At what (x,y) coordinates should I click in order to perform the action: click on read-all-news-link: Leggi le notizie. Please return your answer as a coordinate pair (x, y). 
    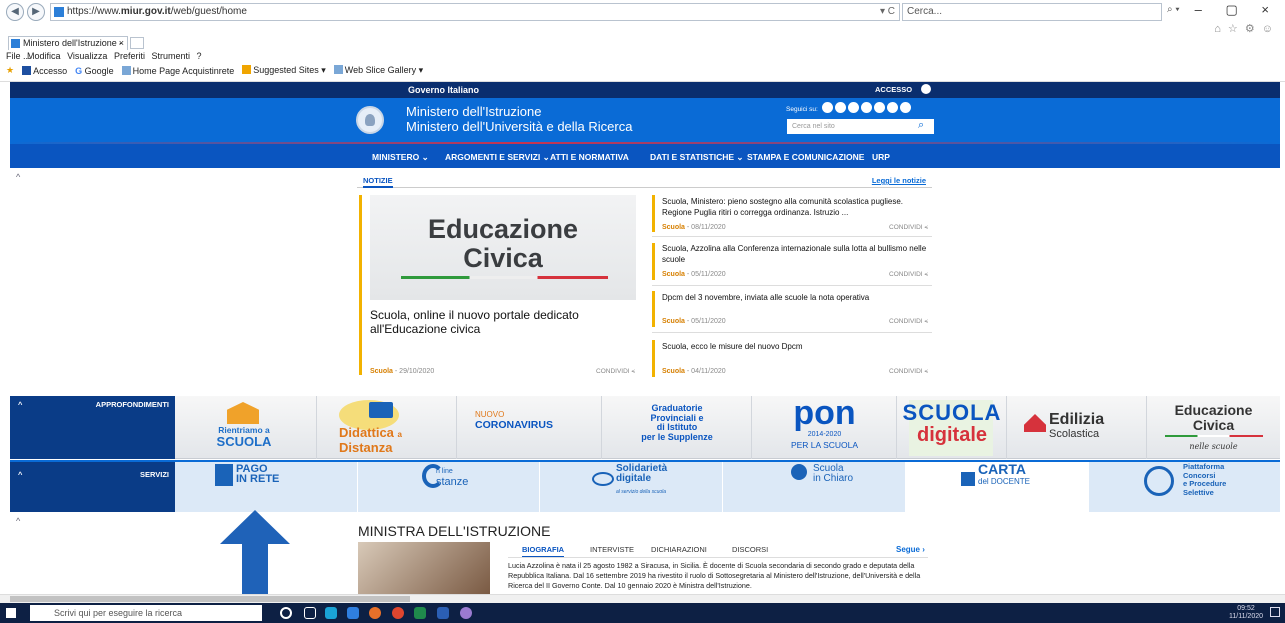
    Looking at the image, I should click on (899, 180).